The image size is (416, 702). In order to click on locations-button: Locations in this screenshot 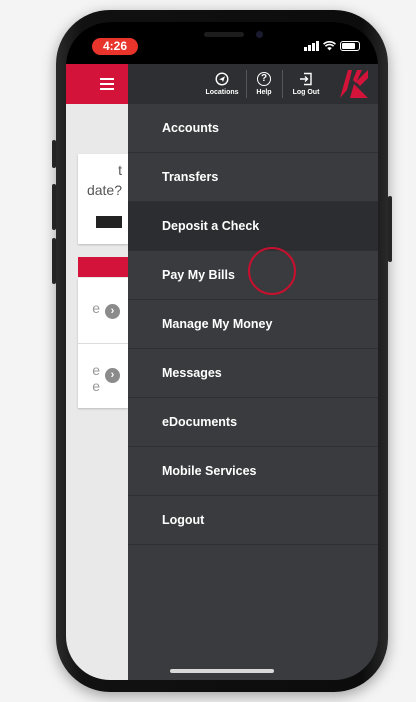, I will do `click(222, 84)`.